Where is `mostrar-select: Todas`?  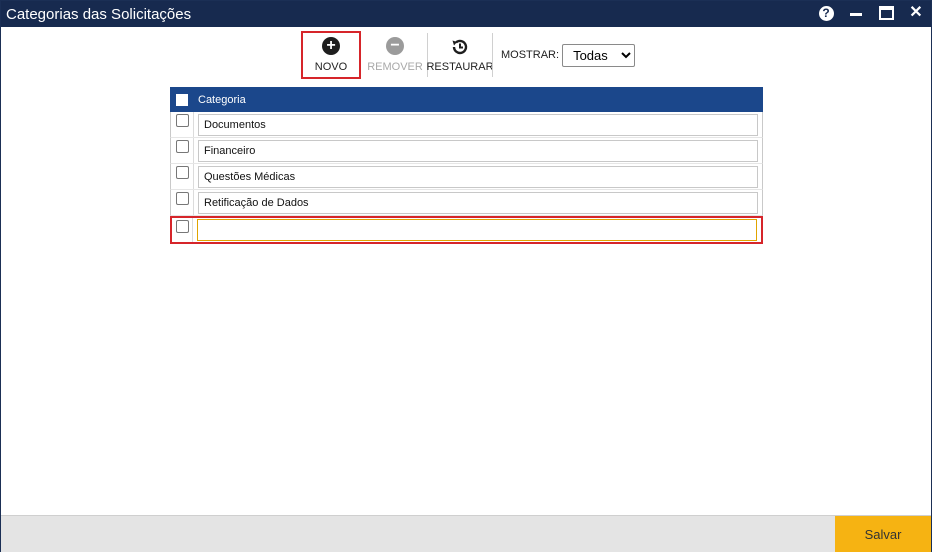
mostrar-select: Todas is located at coordinates (599, 55).